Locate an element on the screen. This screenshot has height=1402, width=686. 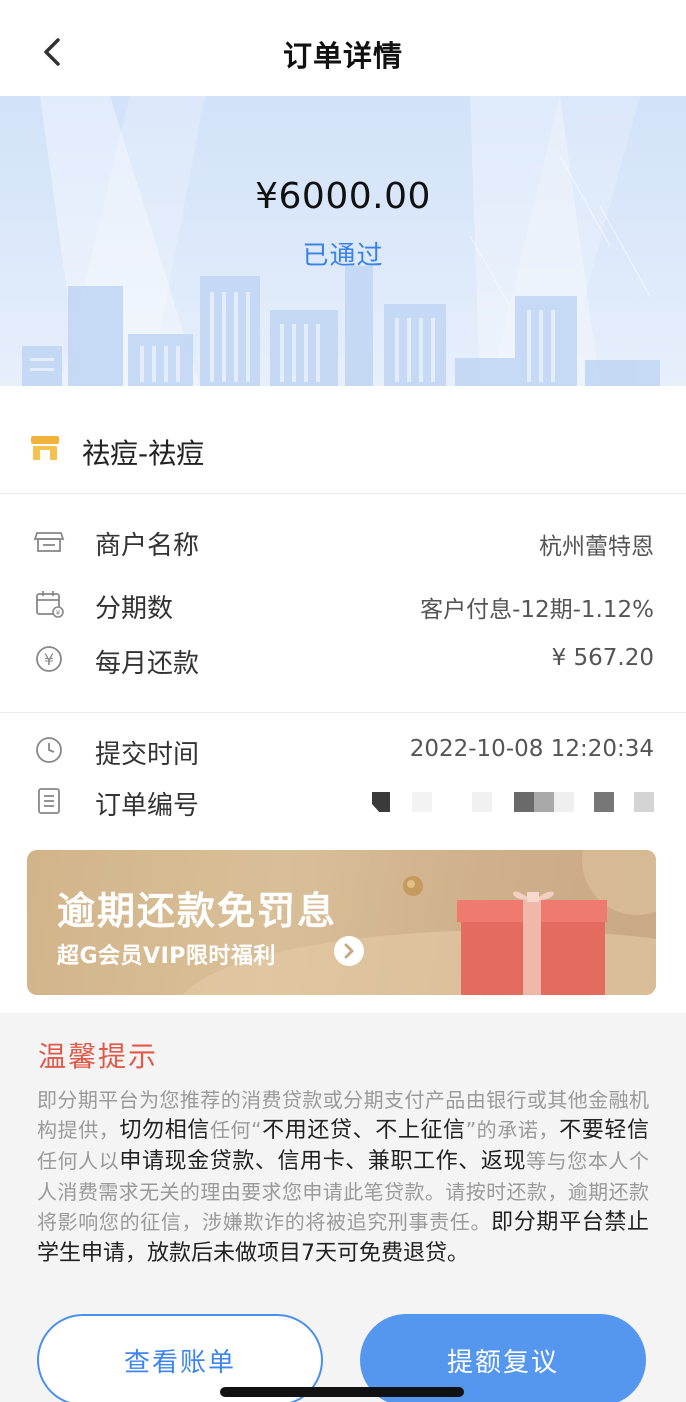
promo-banner: 逾期还款免罚息 超G会员VIP限时福利 is located at coordinates (341, 922).